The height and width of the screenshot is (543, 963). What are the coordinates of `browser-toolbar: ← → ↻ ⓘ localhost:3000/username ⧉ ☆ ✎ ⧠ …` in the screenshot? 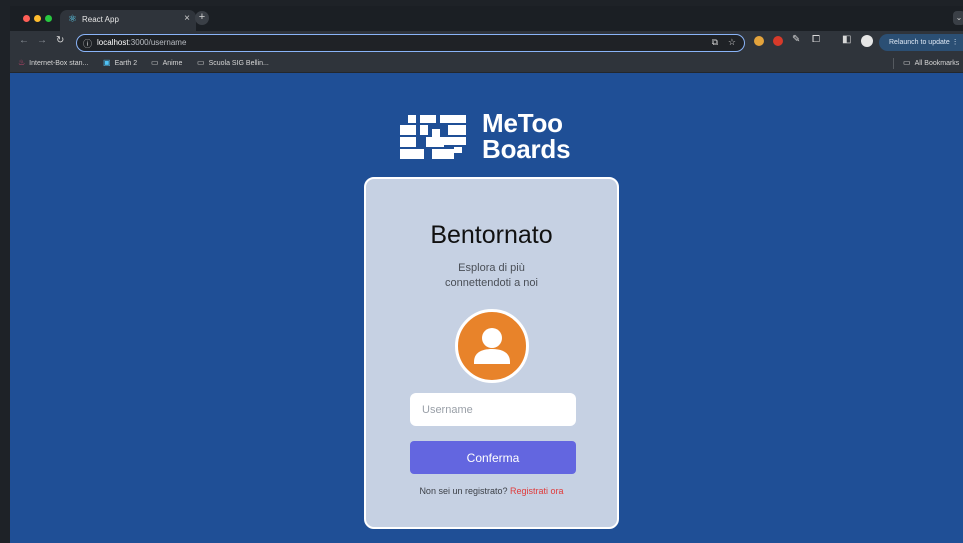 It's located at (486, 42).